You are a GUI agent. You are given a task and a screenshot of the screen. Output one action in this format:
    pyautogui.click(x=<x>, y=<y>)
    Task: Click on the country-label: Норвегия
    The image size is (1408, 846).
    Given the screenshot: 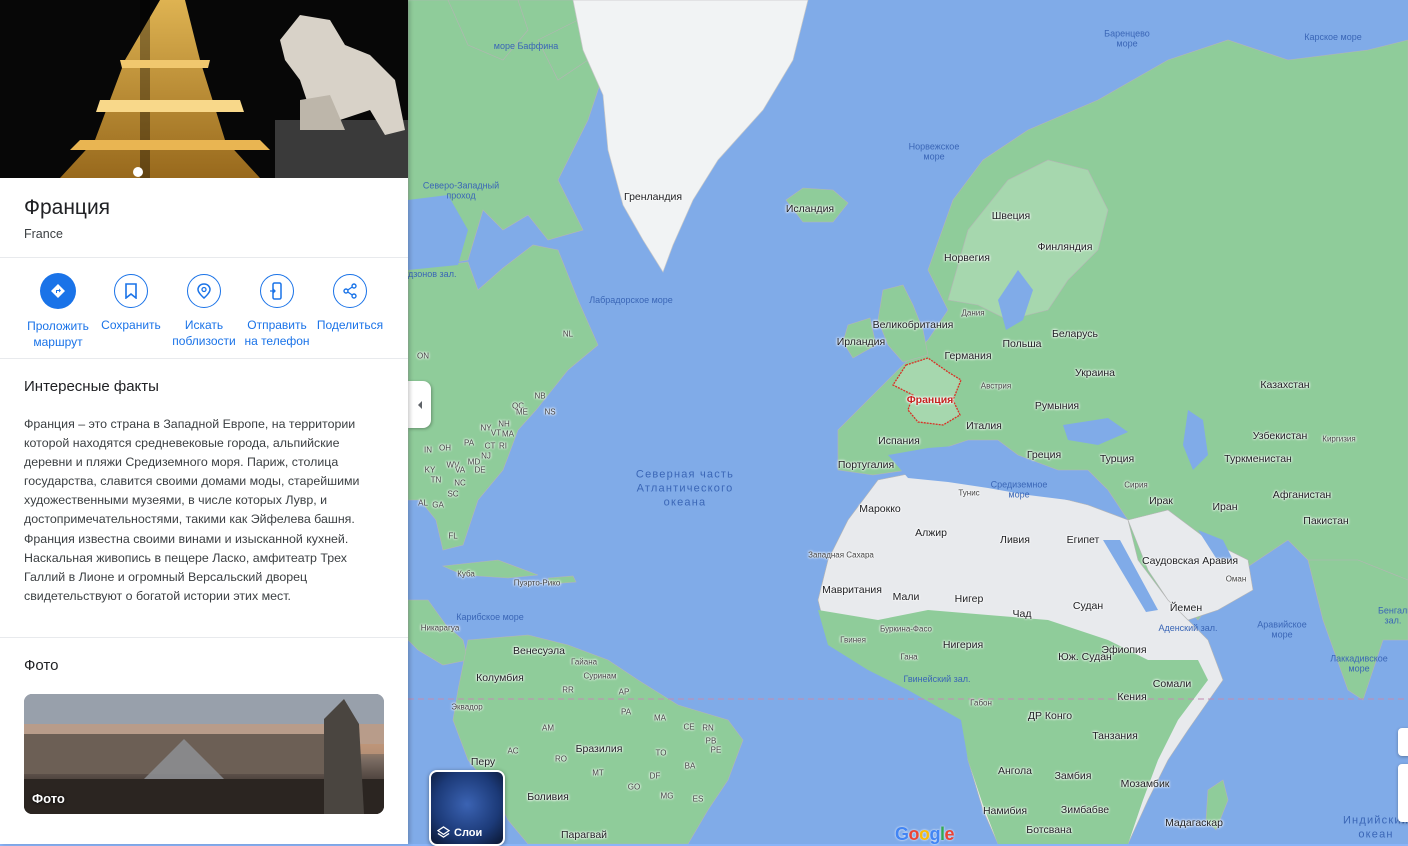 What is the action you would take?
    pyautogui.click(x=967, y=258)
    